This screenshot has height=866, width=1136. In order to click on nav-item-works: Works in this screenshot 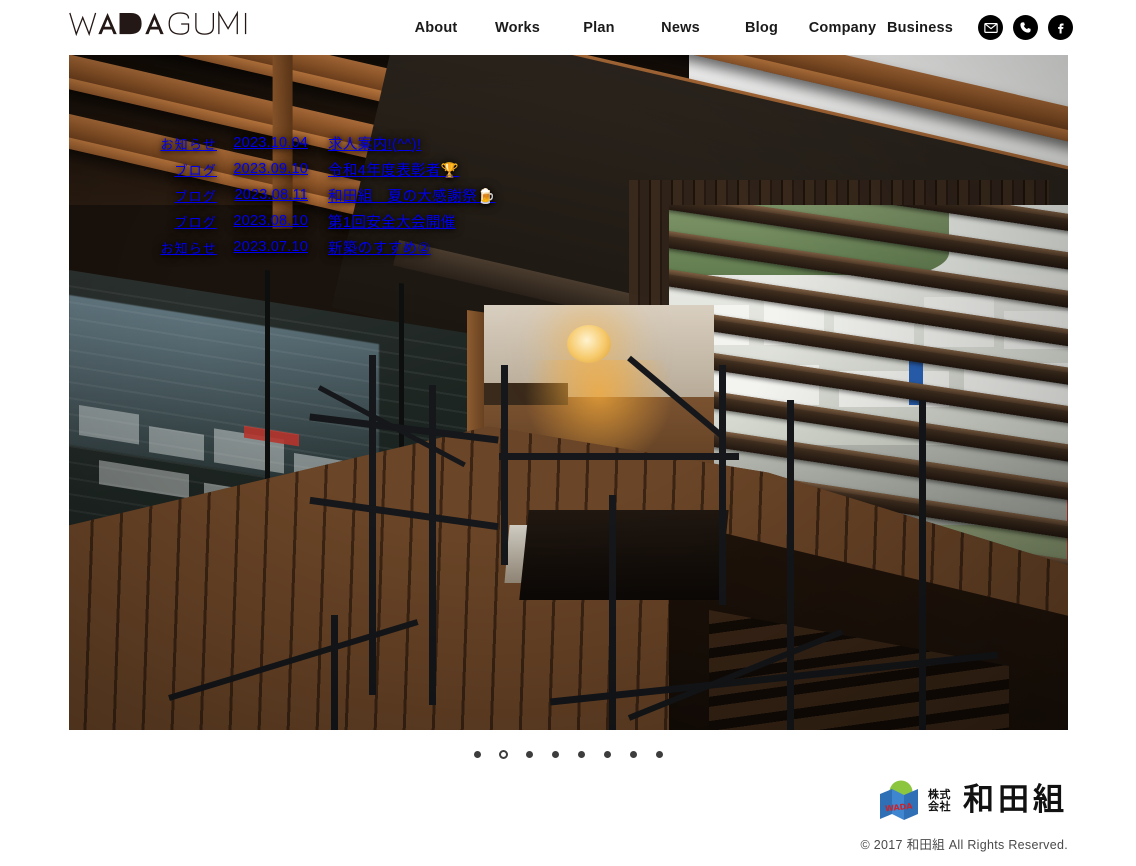, I will do `click(517, 28)`.